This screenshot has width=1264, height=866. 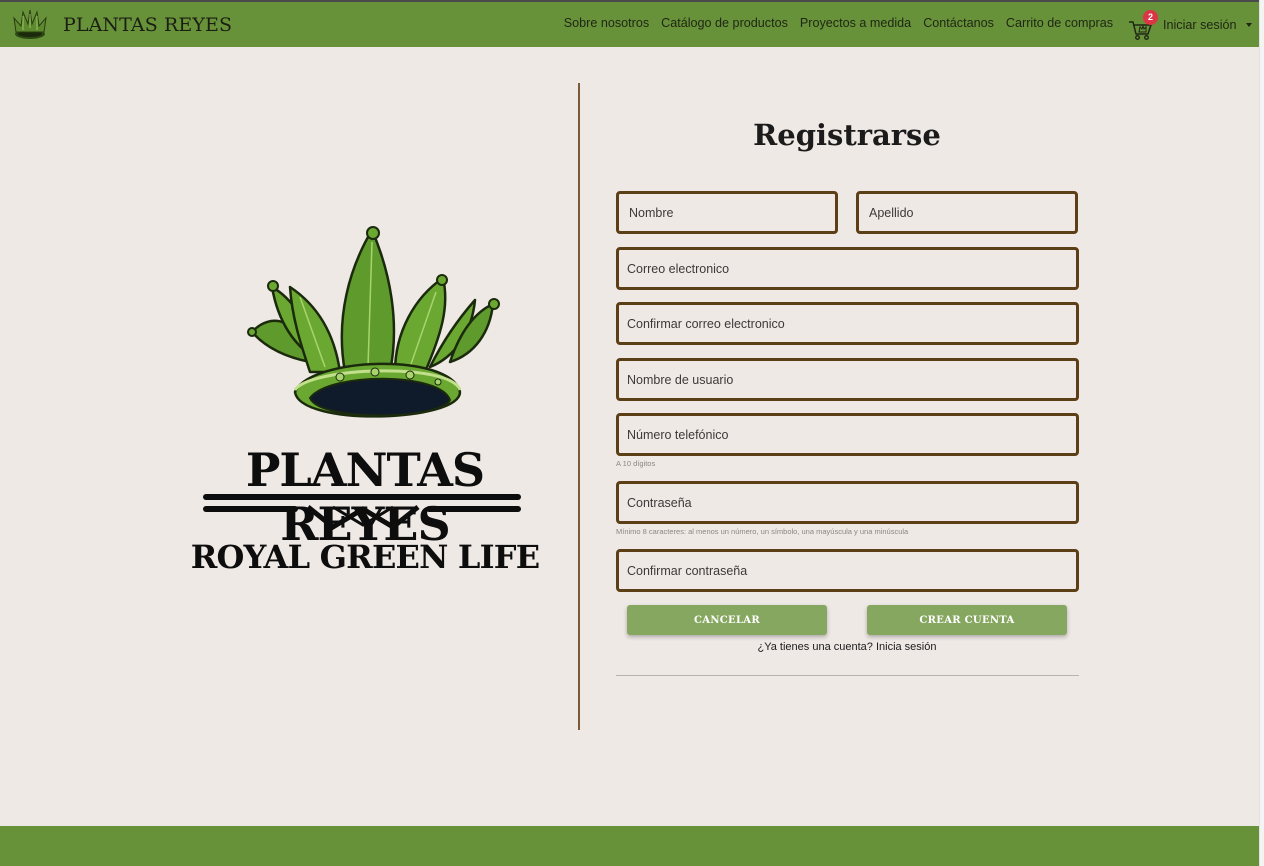 I want to click on crown-logo-large-icon, so click(x=373, y=322).